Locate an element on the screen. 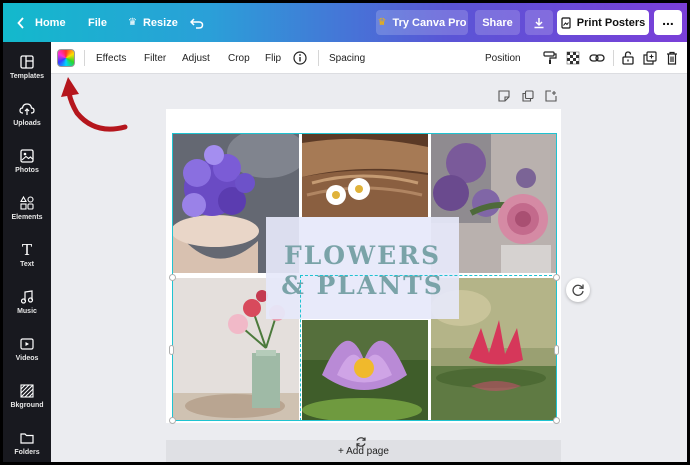  download-button is located at coordinates (539, 22).